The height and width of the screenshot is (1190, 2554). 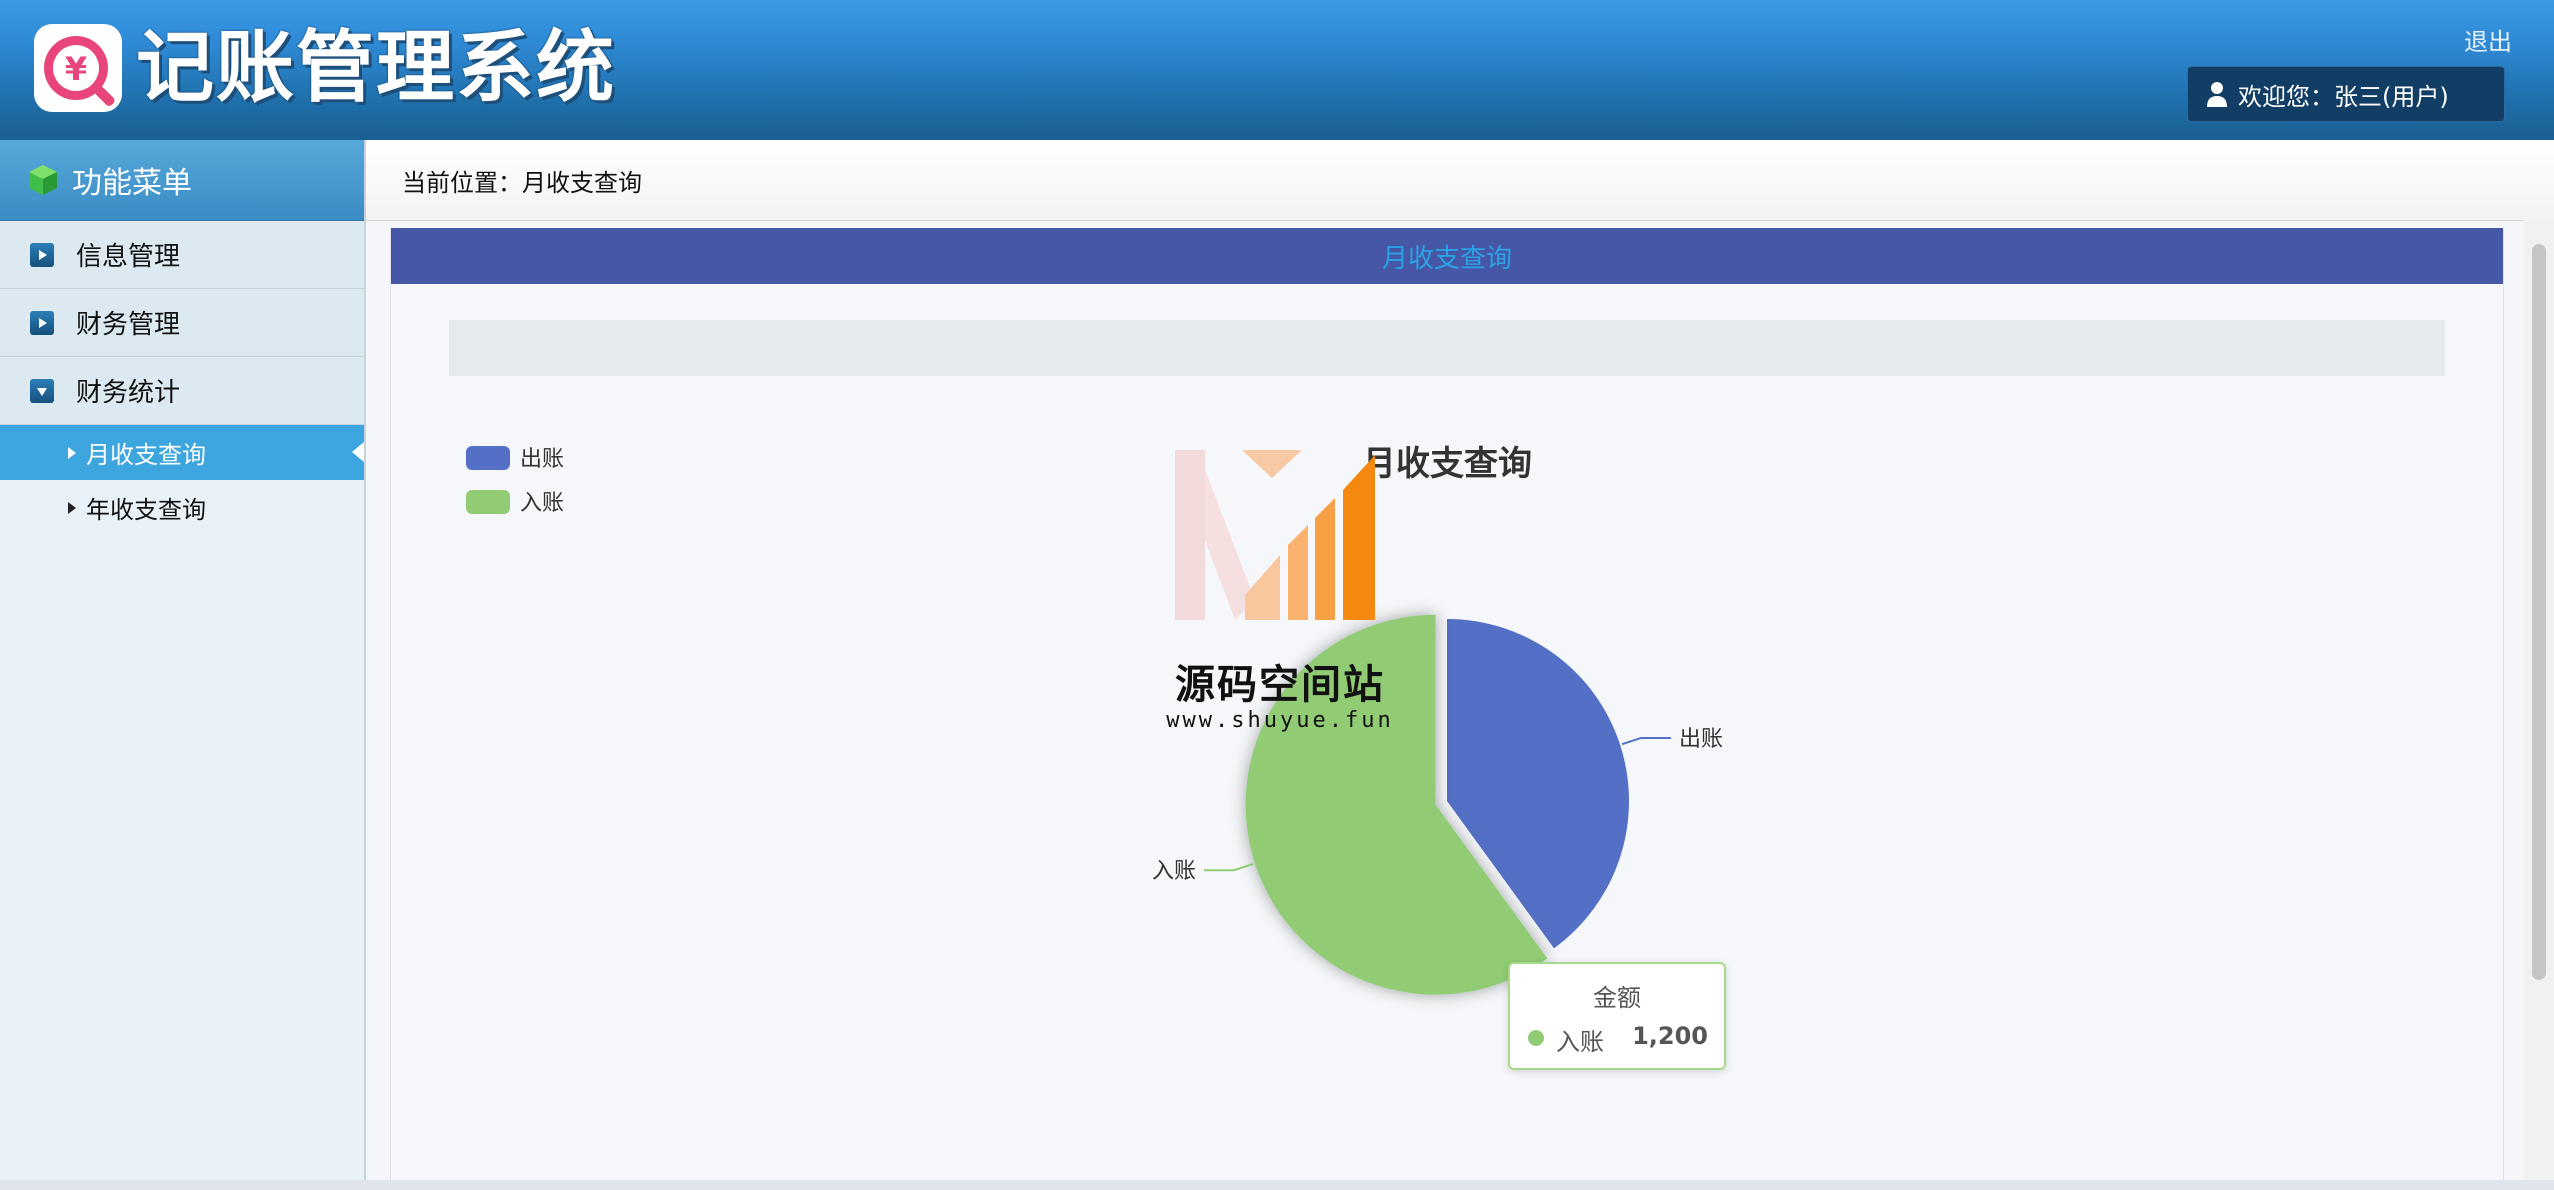 I want to click on slice-leader-line-outgoing, so click(x=1646, y=741).